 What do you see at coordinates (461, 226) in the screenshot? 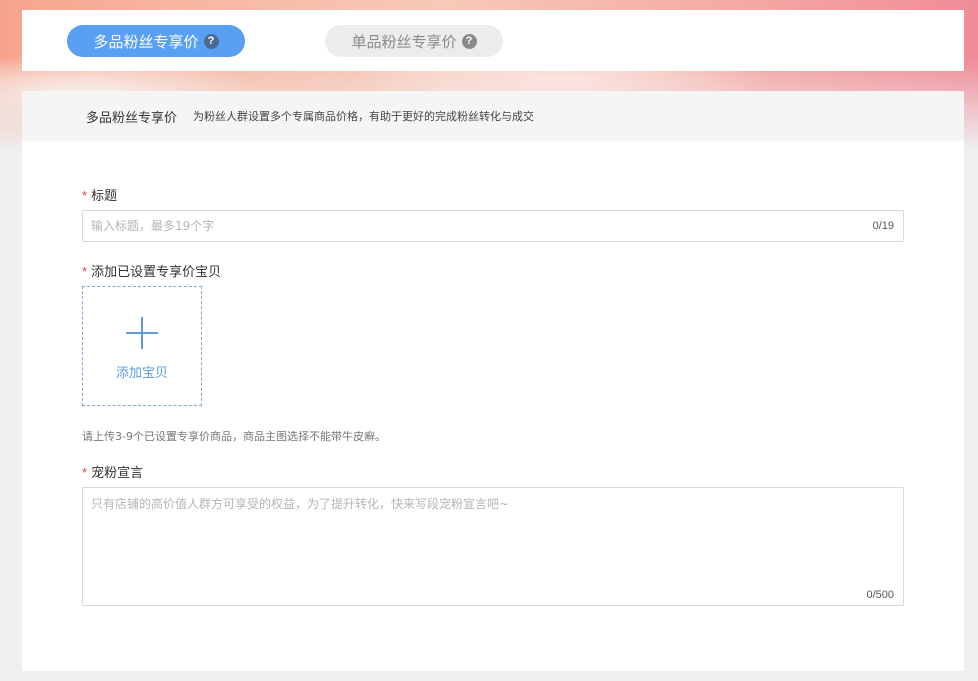
I see `title-input` at bounding box center [461, 226].